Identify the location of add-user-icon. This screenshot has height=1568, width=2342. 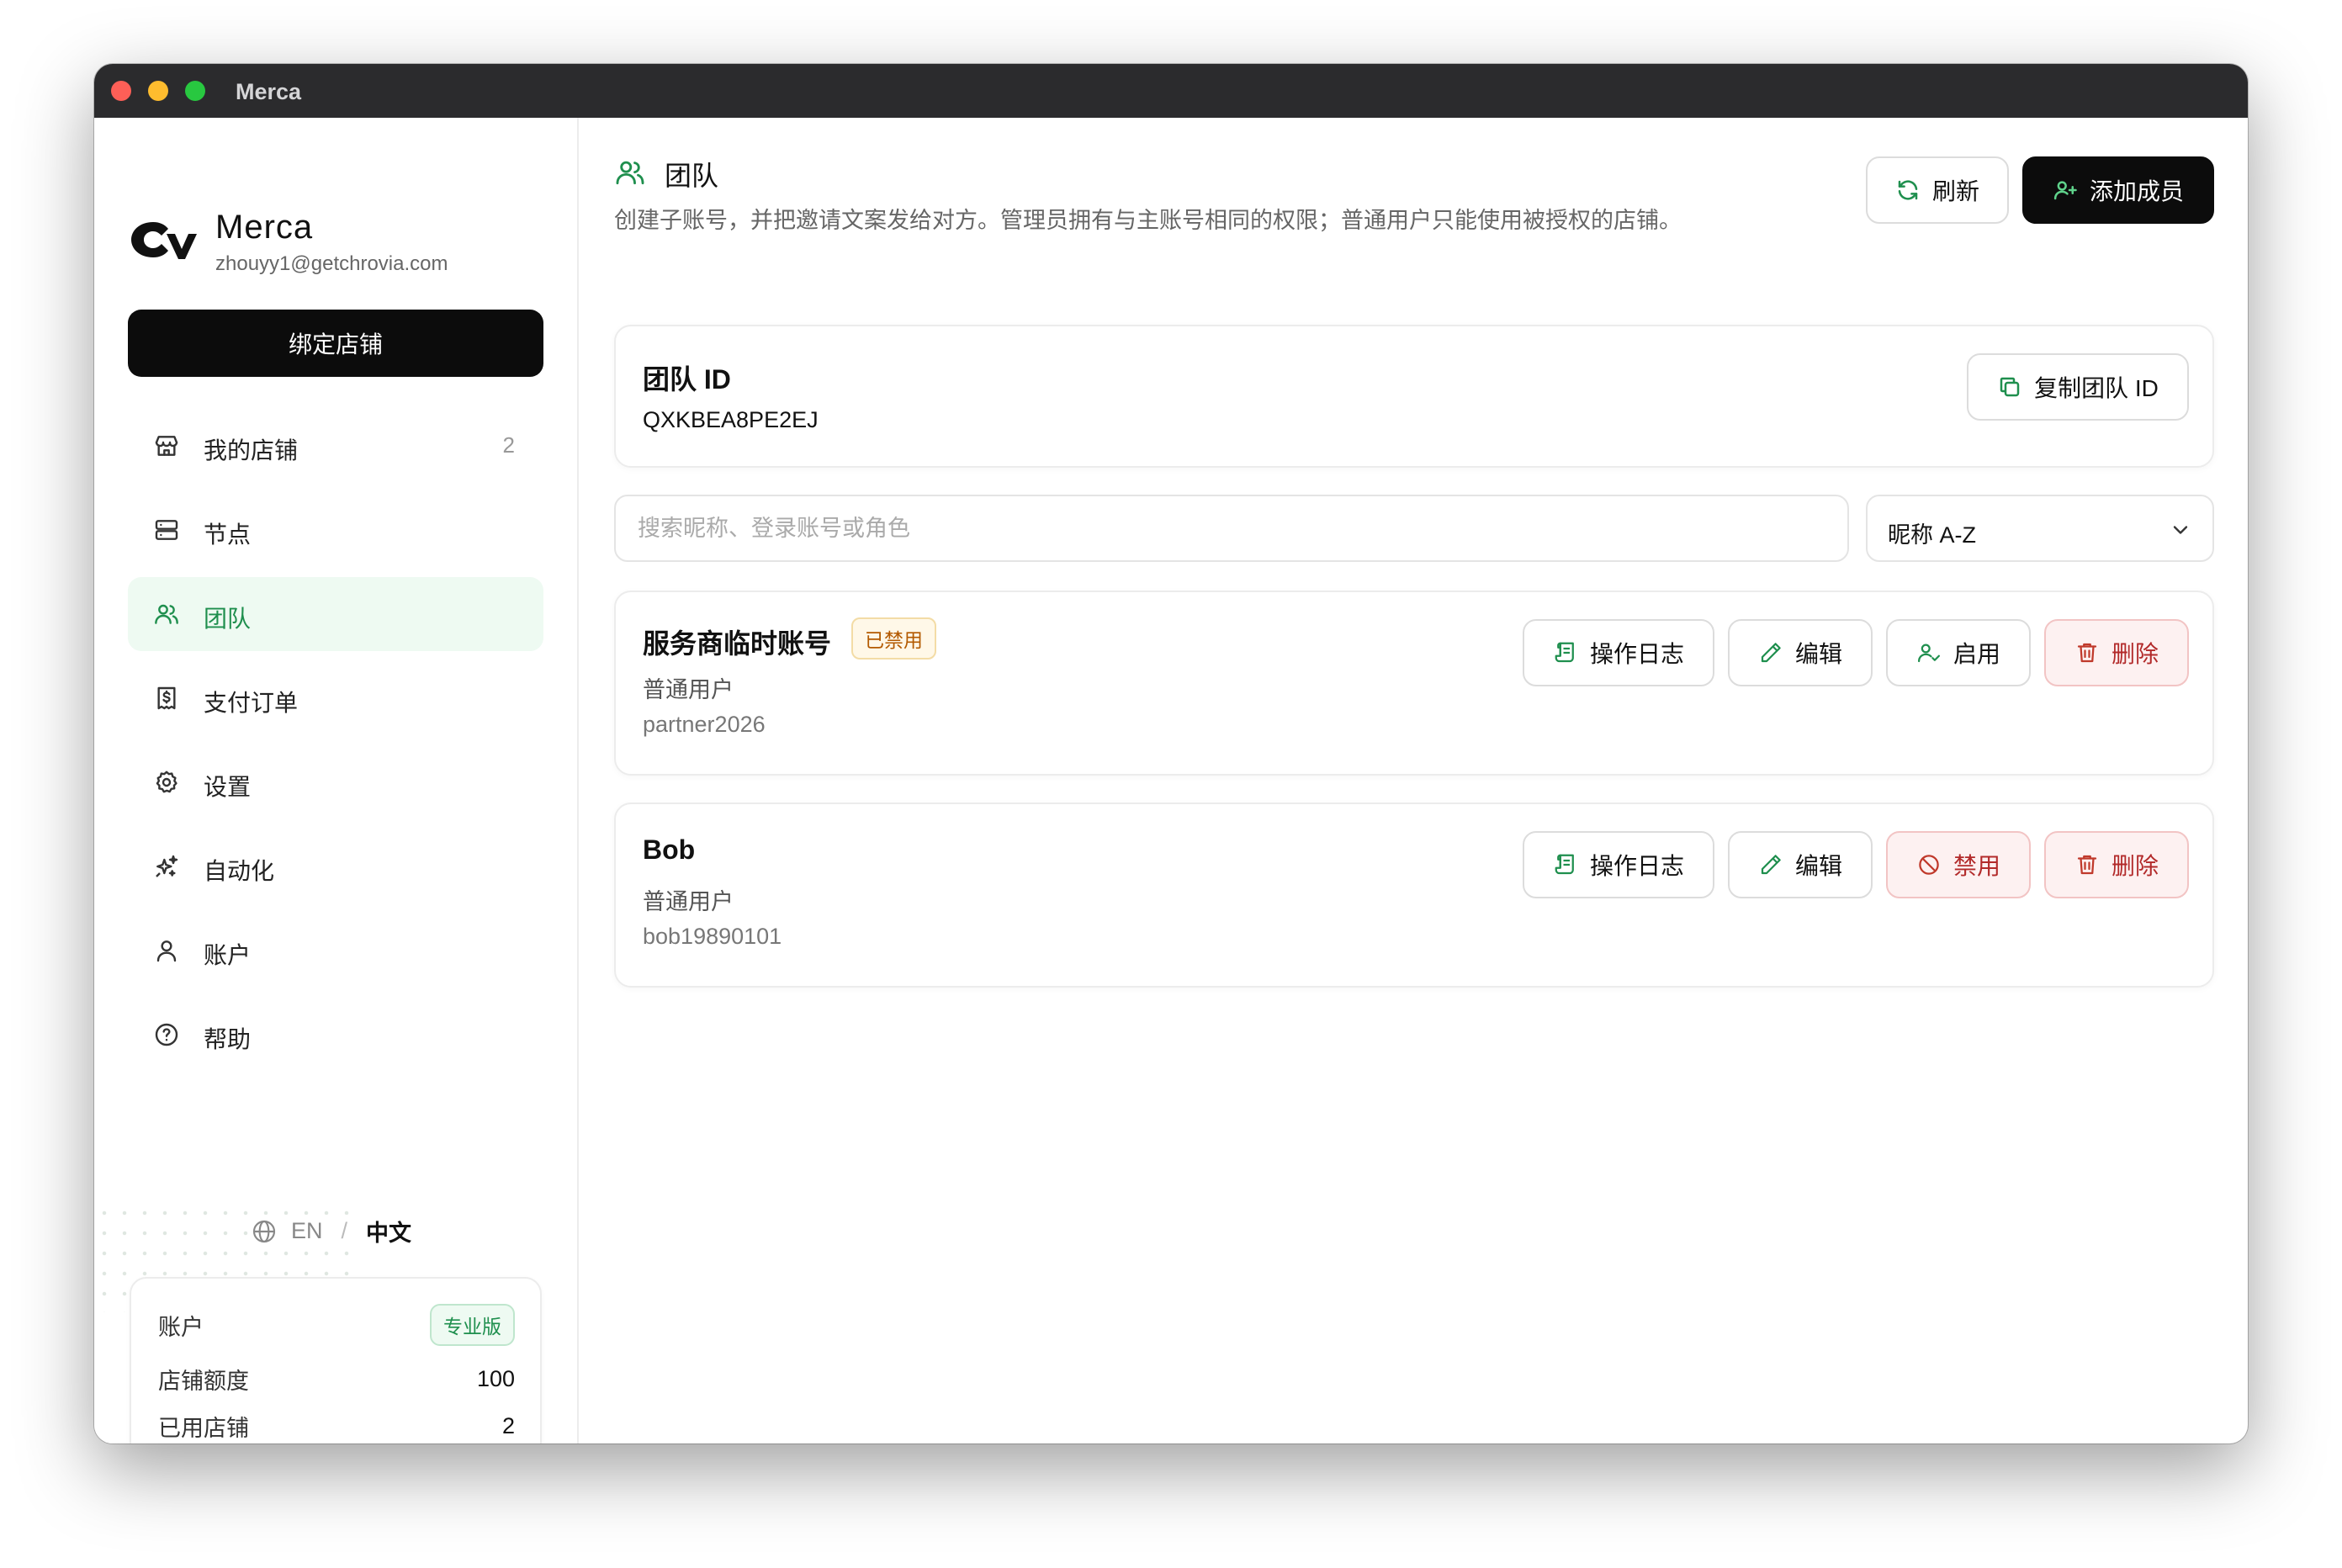
(2065, 190).